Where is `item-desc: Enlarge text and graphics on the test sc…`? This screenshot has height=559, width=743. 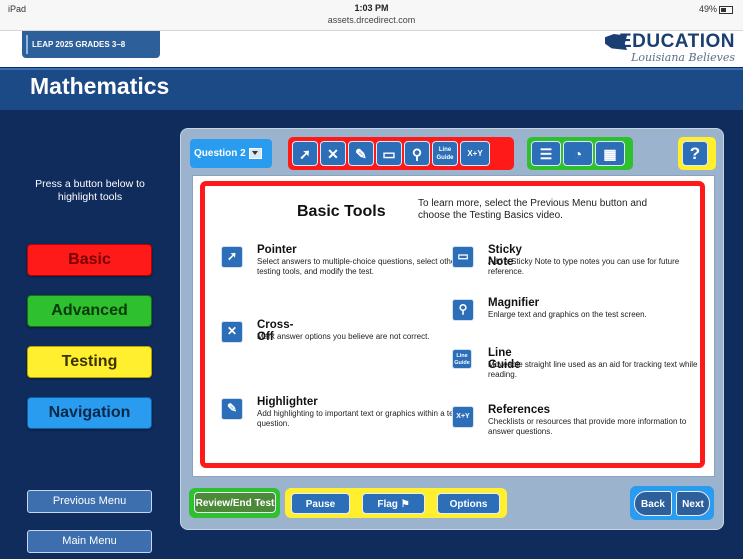 item-desc: Enlarge text and graphics on the test sc… is located at coordinates (567, 314).